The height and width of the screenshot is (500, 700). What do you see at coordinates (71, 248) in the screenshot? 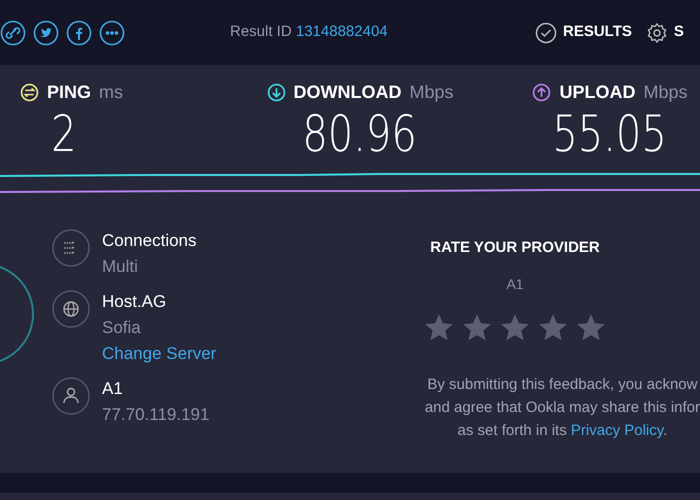
I see `connections-icon` at bounding box center [71, 248].